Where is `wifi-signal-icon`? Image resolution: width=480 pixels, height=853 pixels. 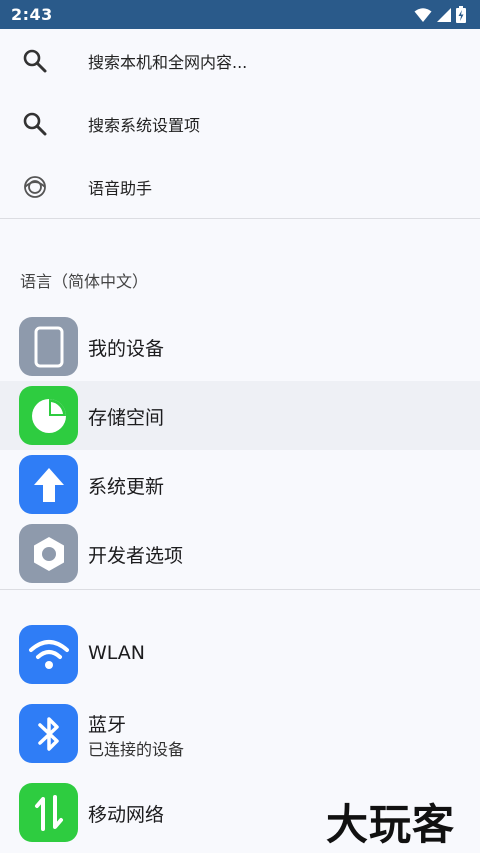 wifi-signal-icon is located at coordinates (423, 14).